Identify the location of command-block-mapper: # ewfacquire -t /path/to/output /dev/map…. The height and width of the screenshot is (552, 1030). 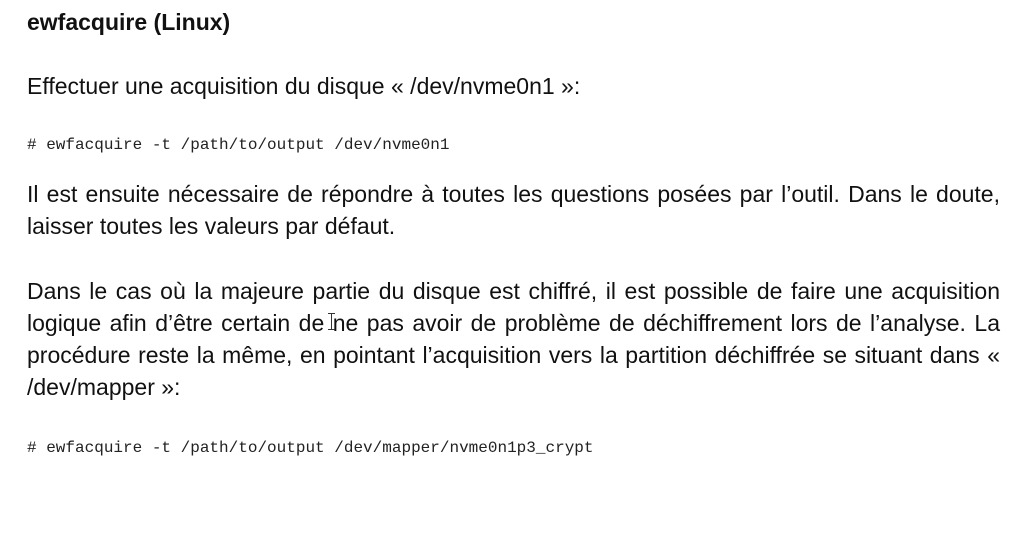
(310, 448).